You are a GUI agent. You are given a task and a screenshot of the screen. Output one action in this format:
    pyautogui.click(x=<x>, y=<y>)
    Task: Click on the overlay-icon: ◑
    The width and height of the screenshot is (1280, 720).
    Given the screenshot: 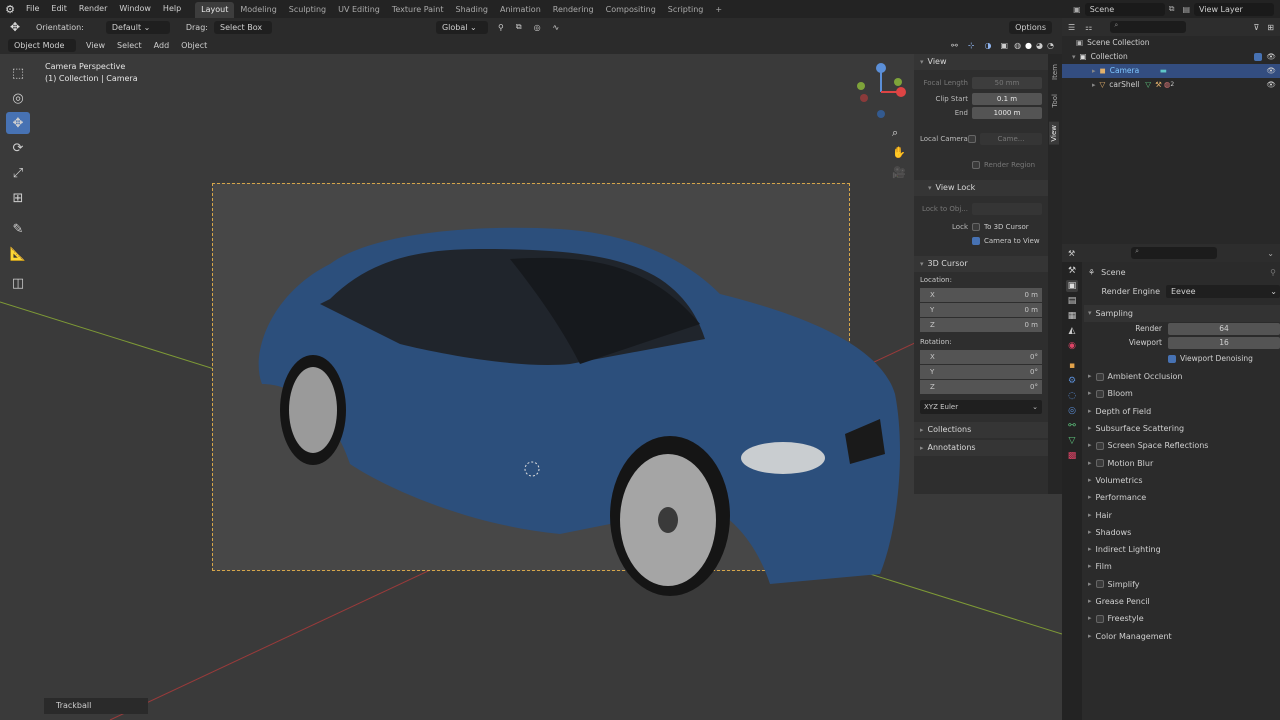 What is the action you would take?
    pyautogui.click(x=988, y=45)
    